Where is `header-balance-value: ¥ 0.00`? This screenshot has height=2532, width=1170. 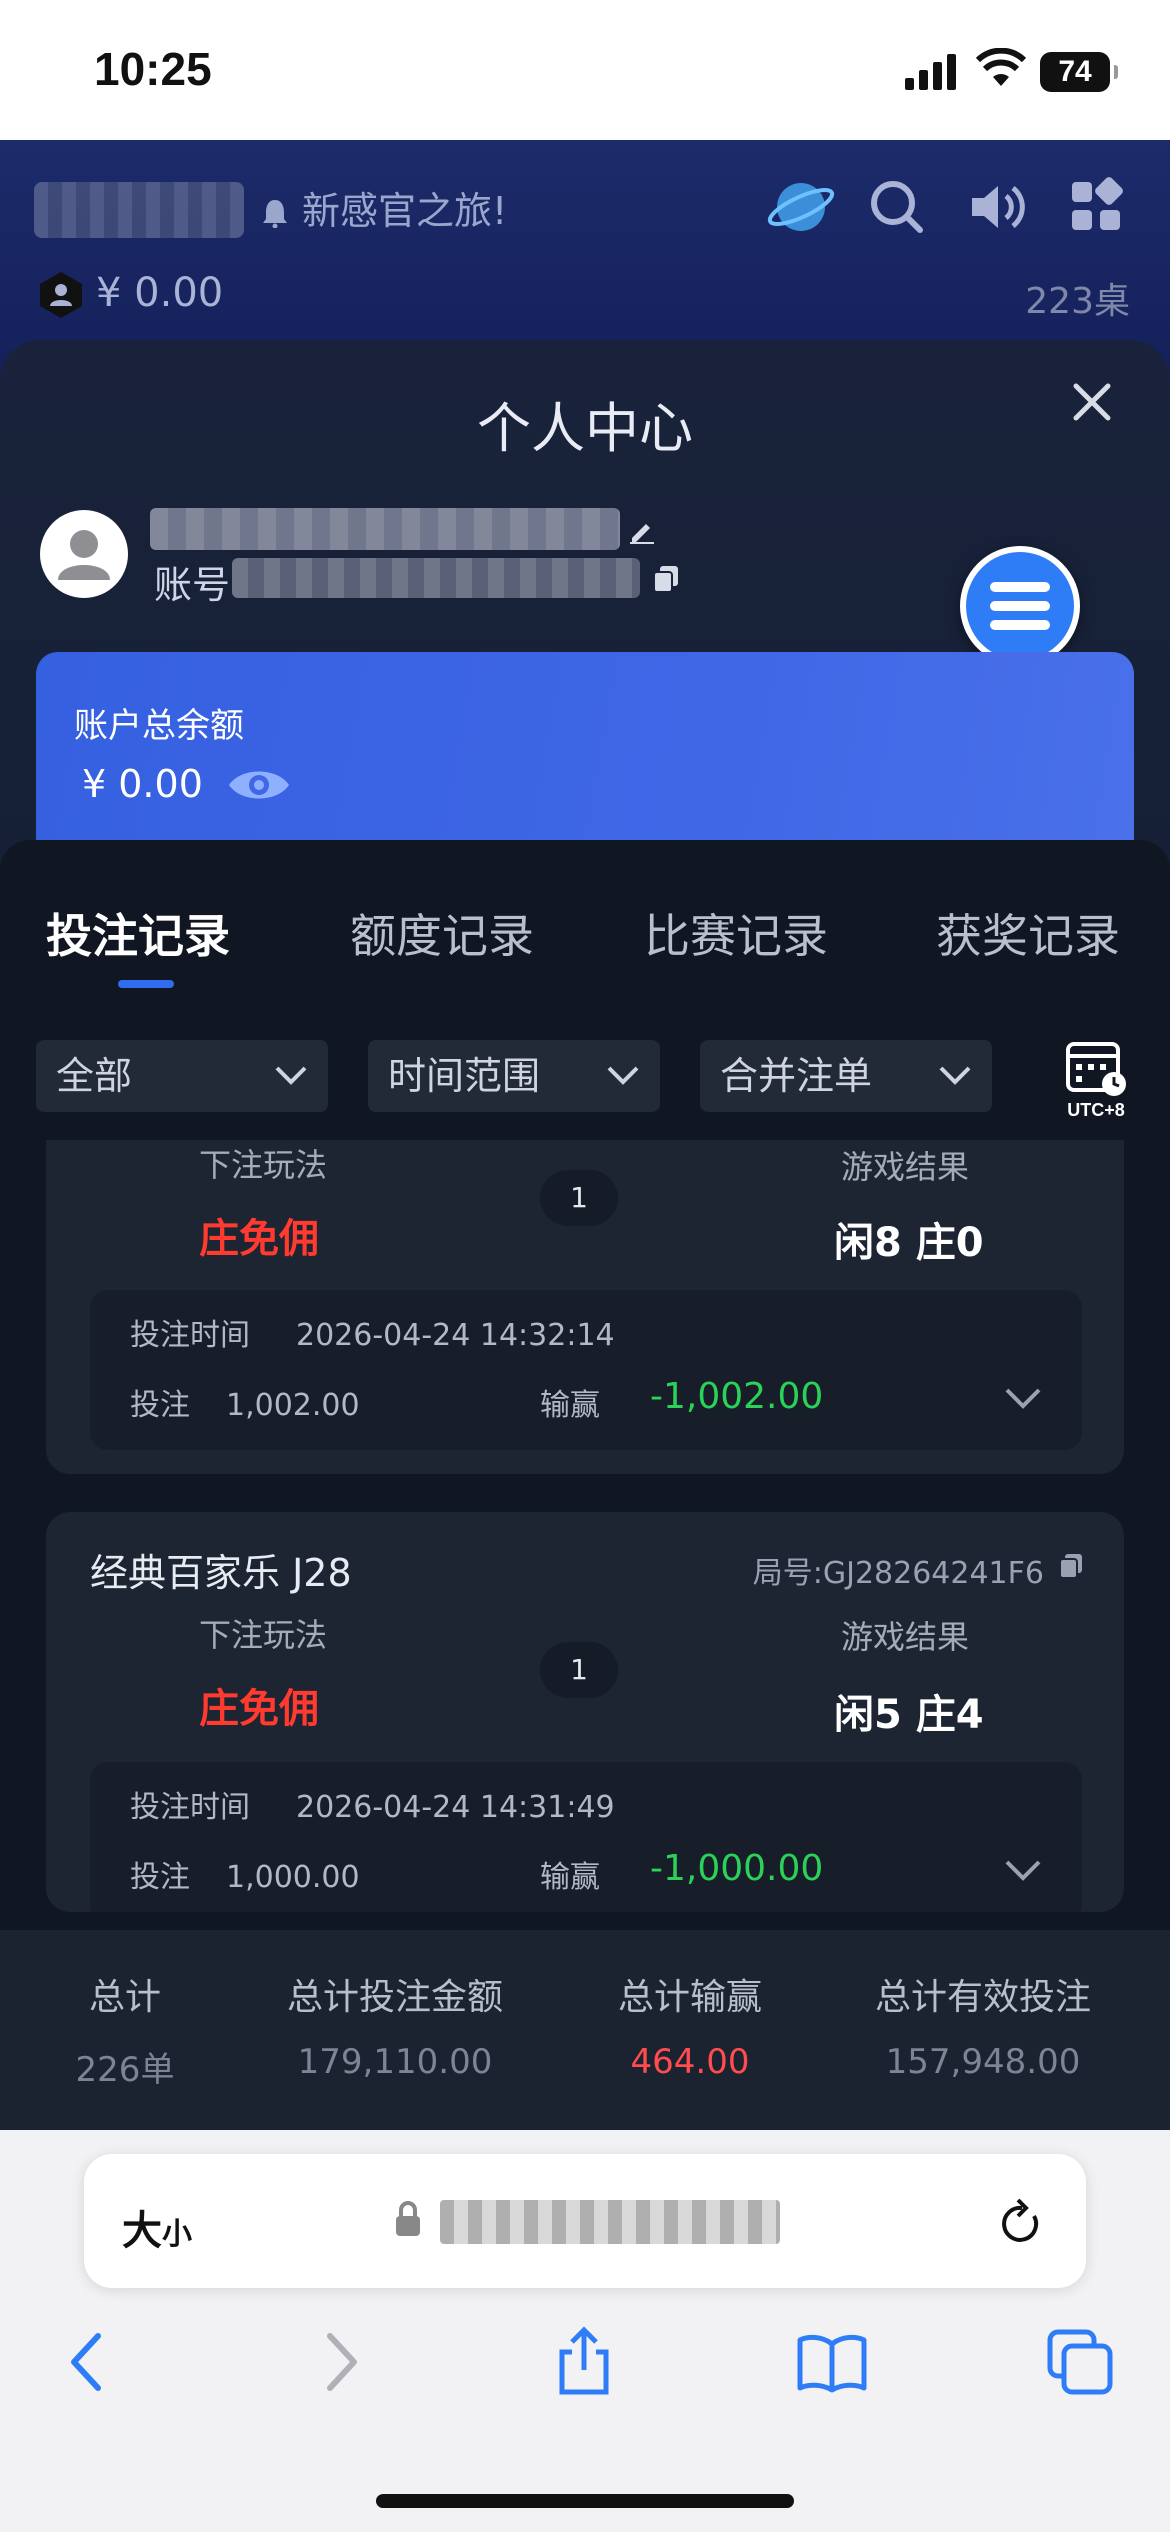
header-balance-value: ¥ 0.00 is located at coordinates (160, 293).